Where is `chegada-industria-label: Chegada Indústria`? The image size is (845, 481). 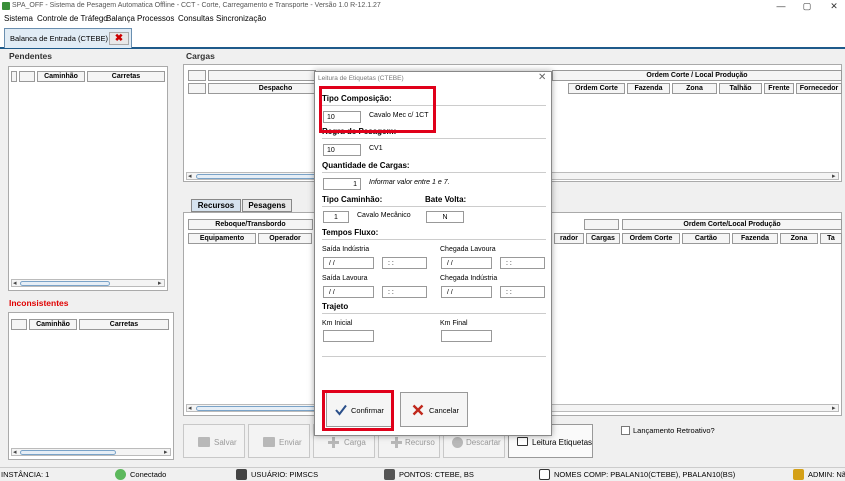 chegada-industria-label: Chegada Indústria is located at coordinates (469, 278).